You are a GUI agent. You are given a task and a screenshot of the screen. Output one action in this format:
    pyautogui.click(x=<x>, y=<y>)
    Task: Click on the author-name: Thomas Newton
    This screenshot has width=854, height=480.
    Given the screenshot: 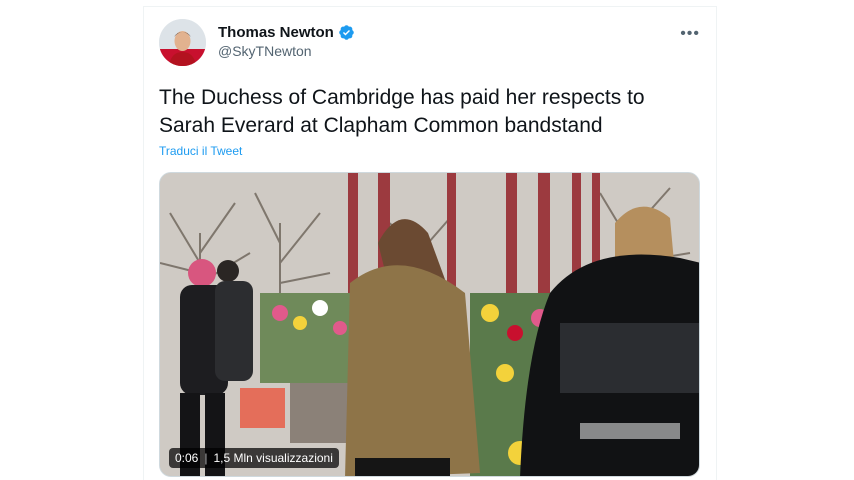 What is the action you would take?
    pyautogui.click(x=276, y=32)
    